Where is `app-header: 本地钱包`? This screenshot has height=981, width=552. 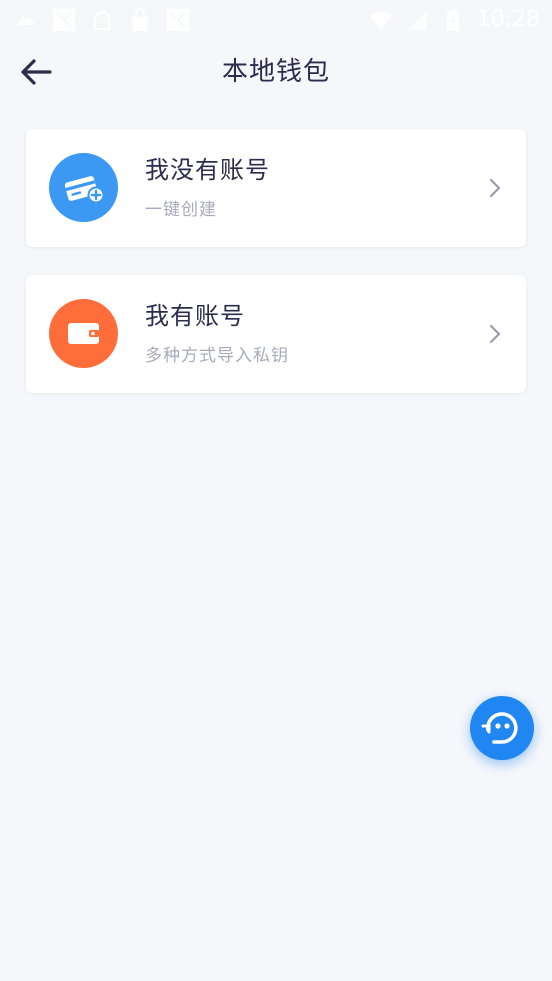
app-header: 本地钱包 is located at coordinates (276, 72).